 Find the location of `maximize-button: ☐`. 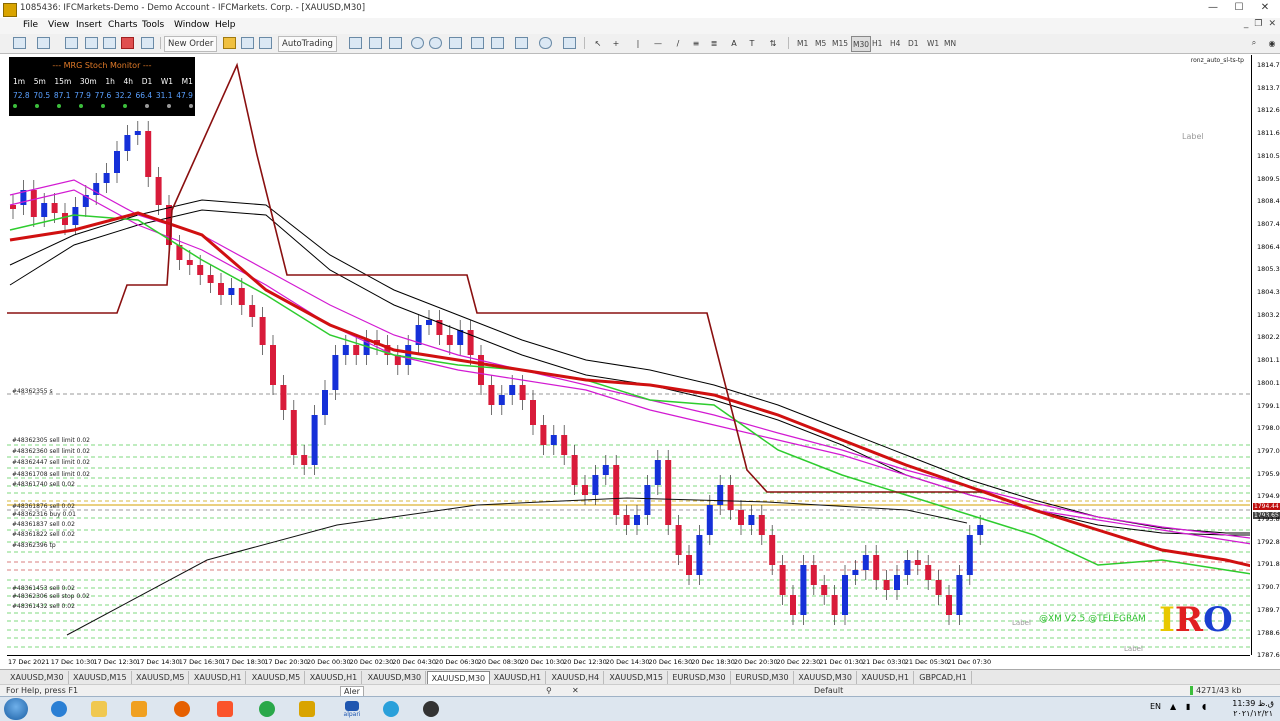

maximize-button: ☐ is located at coordinates (1239, 8).